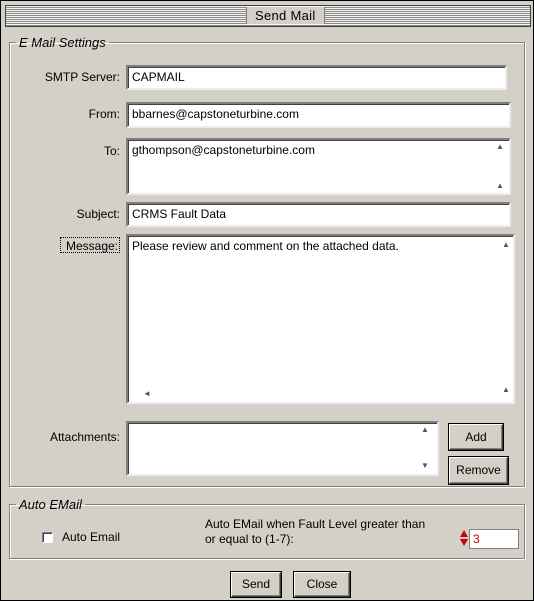 The width and height of the screenshot is (534, 601). I want to click on smtp-server-input: CAPMAIL, so click(316, 77).